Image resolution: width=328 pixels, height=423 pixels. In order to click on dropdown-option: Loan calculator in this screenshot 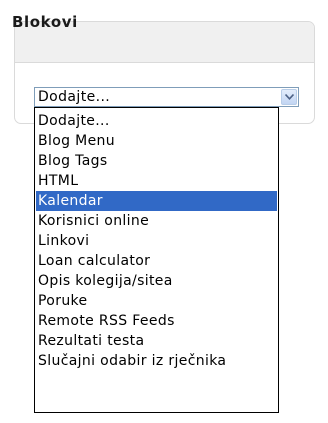, I will do `click(156, 261)`.